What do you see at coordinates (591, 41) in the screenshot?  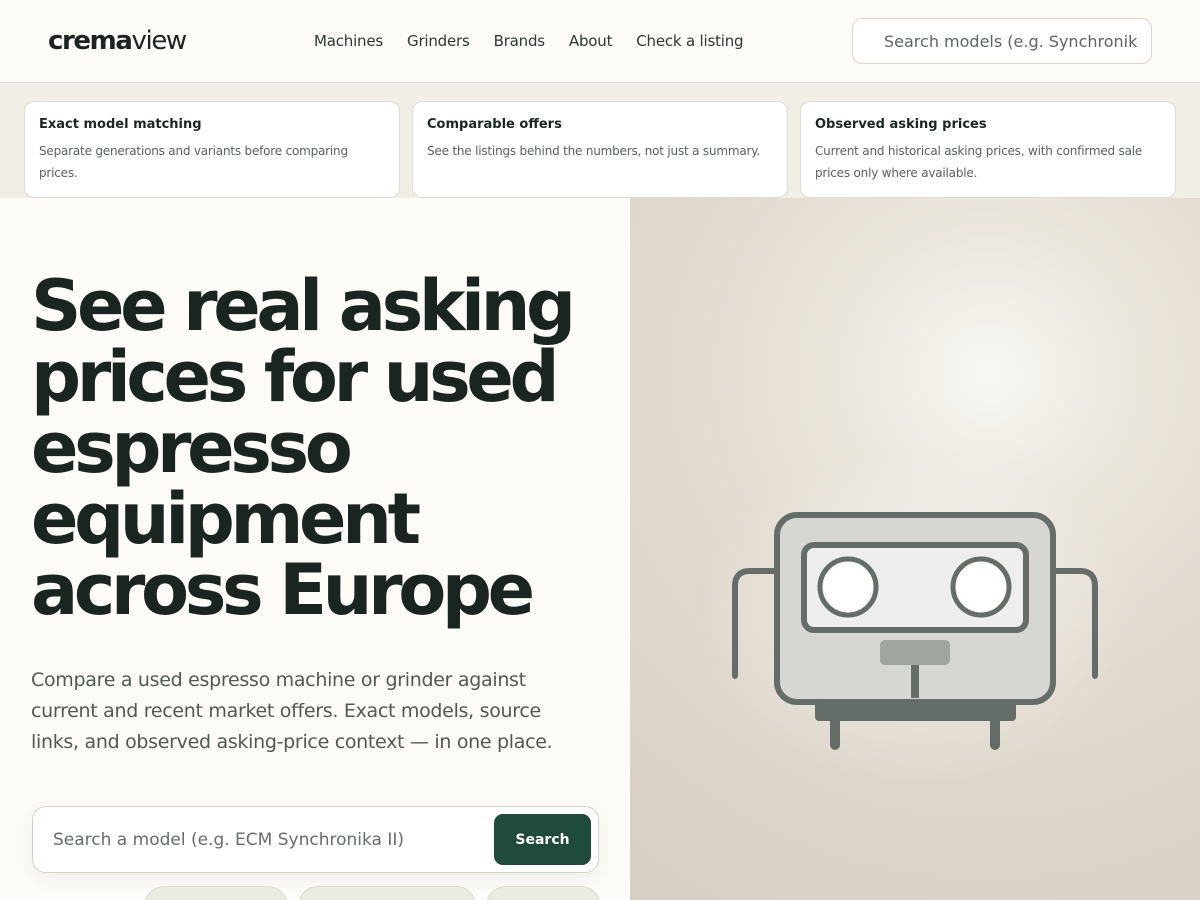 I see `nav-link-about: About` at bounding box center [591, 41].